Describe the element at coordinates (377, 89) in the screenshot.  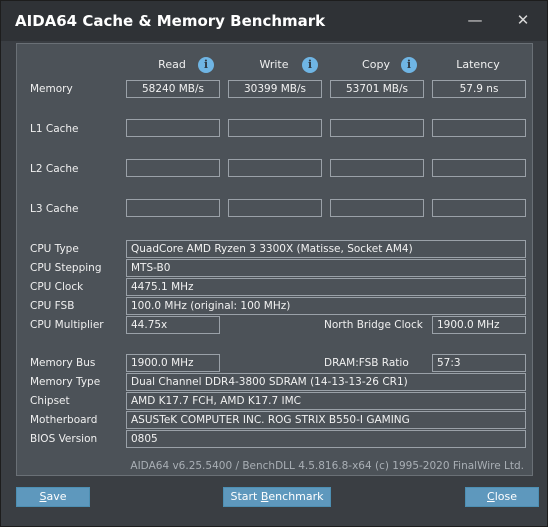
I see `memory-copy-value: 53701 MB/s` at that location.